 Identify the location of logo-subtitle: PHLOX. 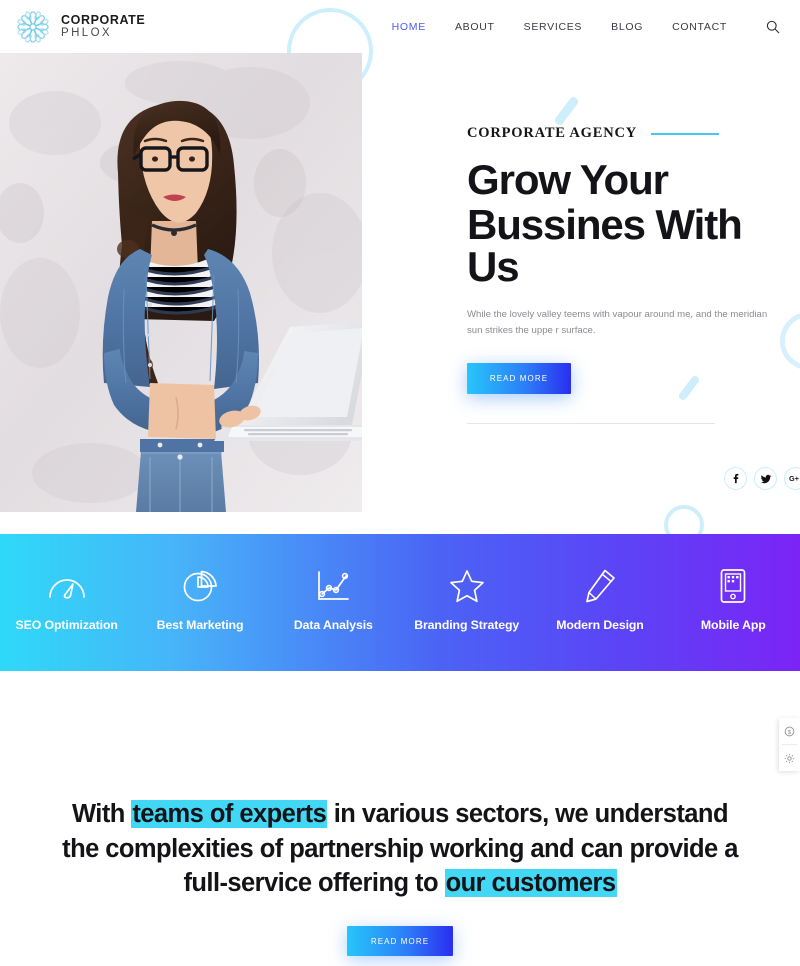
(86, 33).